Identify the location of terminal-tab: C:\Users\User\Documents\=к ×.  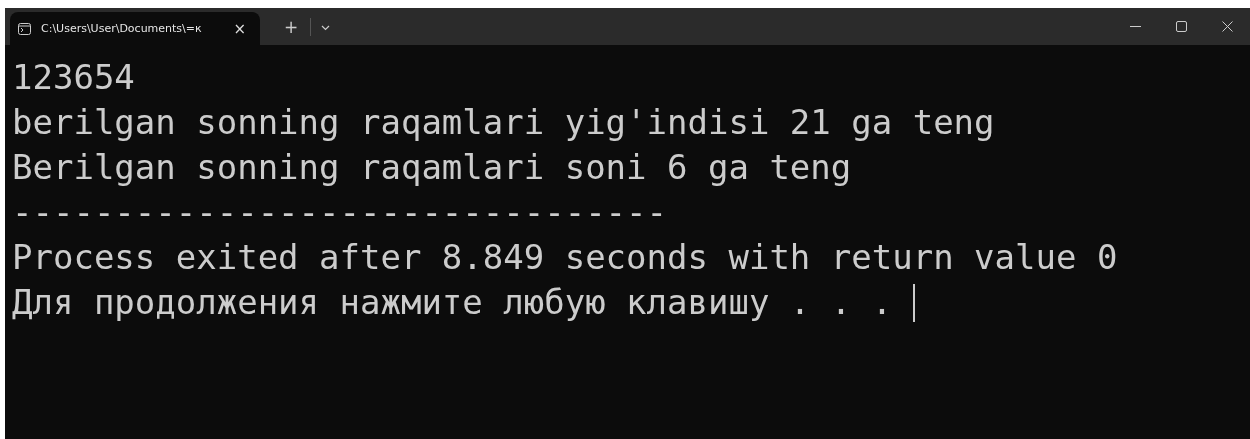
(135, 28).